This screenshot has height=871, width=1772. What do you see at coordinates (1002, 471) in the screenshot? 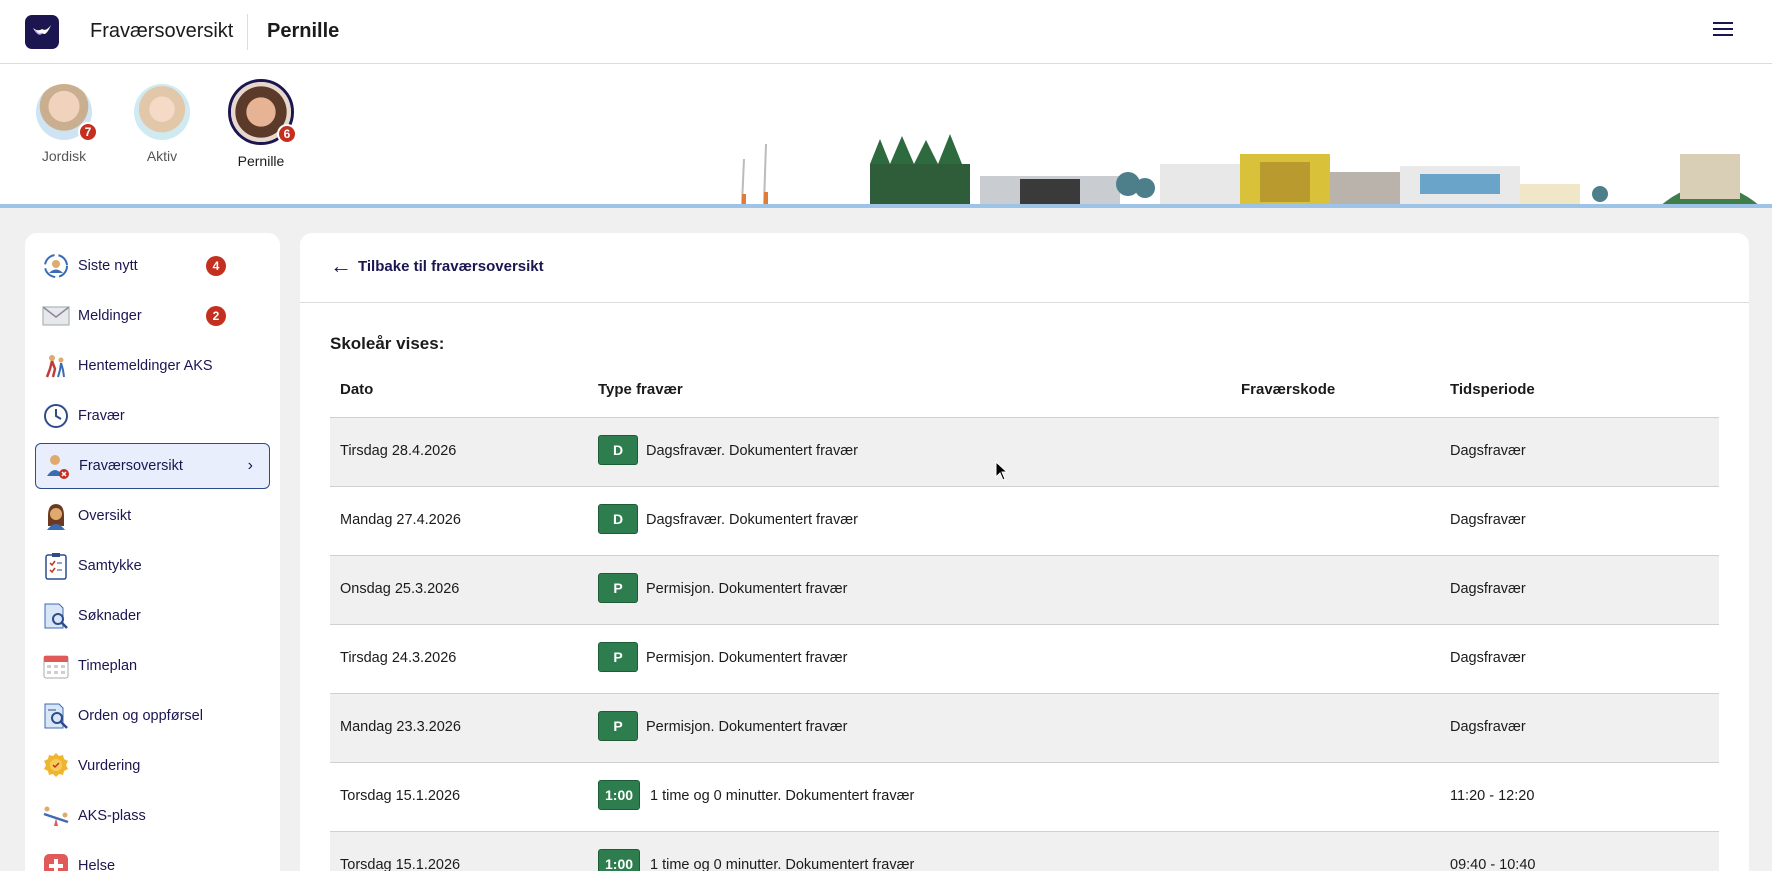
I see `mouse-cursor-icon` at bounding box center [1002, 471].